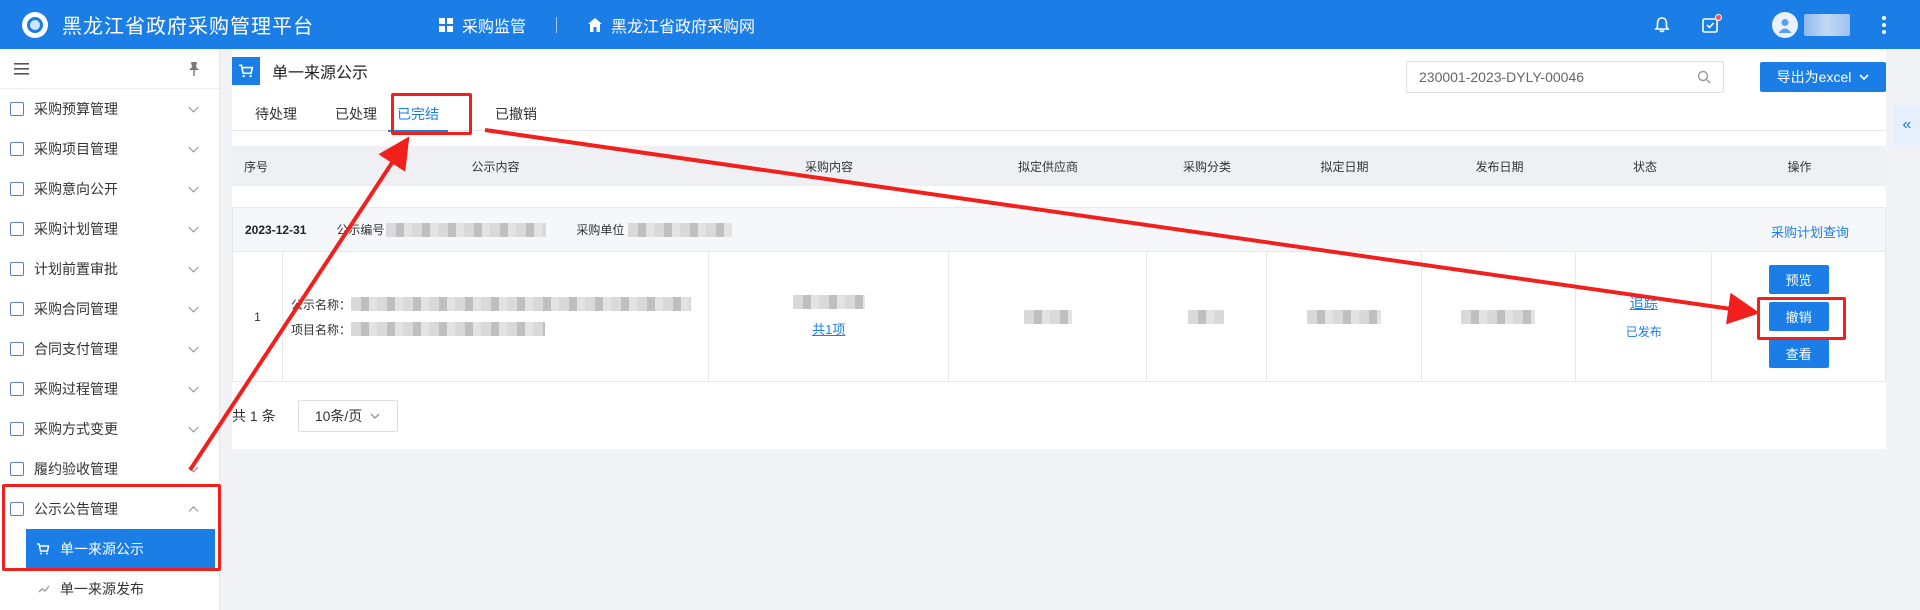  What do you see at coordinates (347, 416) in the screenshot?
I see `page-size-select: 10条/页` at bounding box center [347, 416].